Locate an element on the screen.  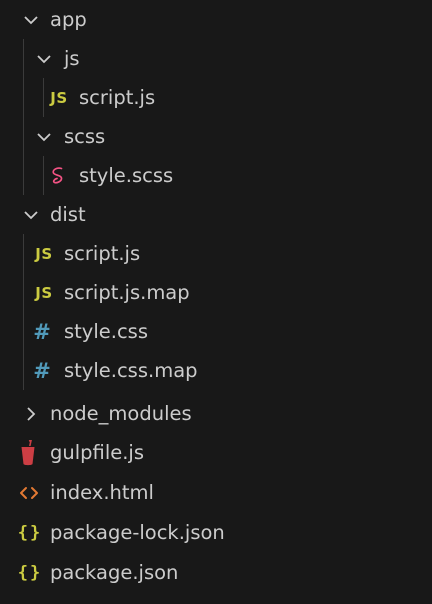
chevron-right-icon is located at coordinates (31, 413).